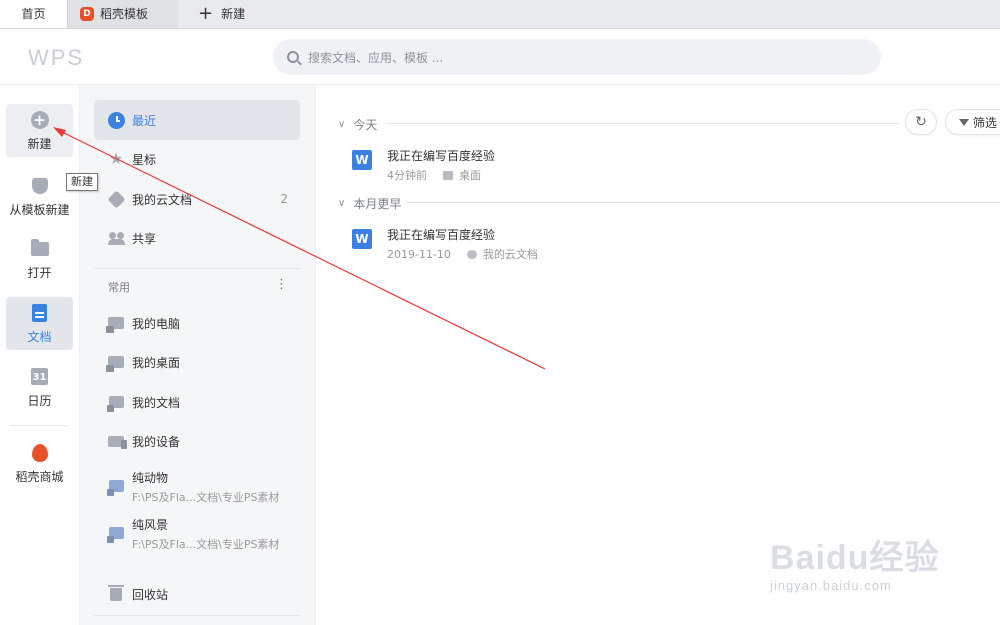  Describe the element at coordinates (197, 441) in the screenshot. I see `nav-item-my-devices: 我的设备` at that location.